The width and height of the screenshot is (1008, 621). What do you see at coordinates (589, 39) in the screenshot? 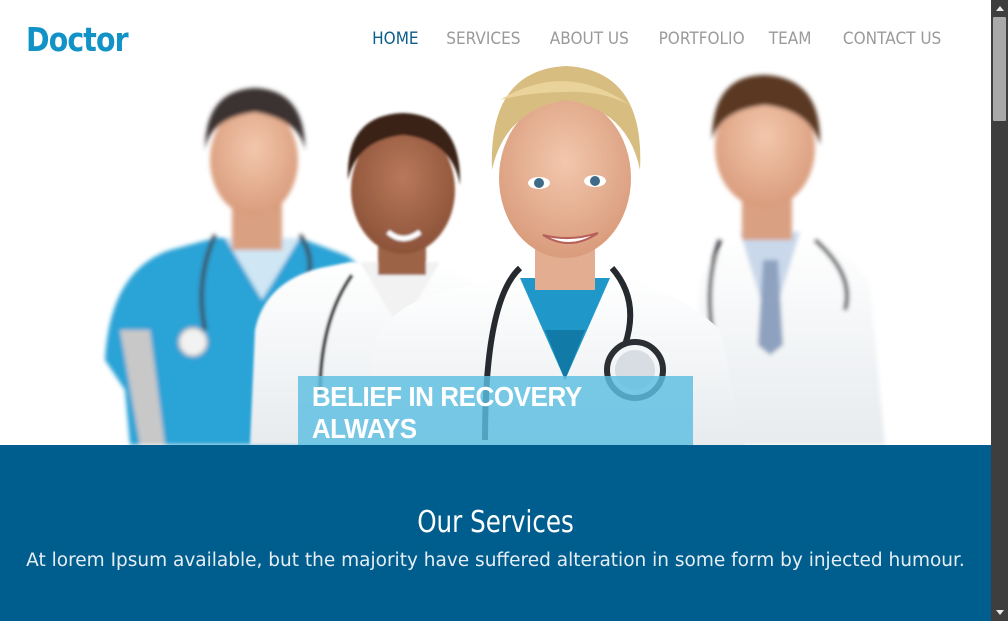
I see `nav-about-us: ABOUT US` at bounding box center [589, 39].